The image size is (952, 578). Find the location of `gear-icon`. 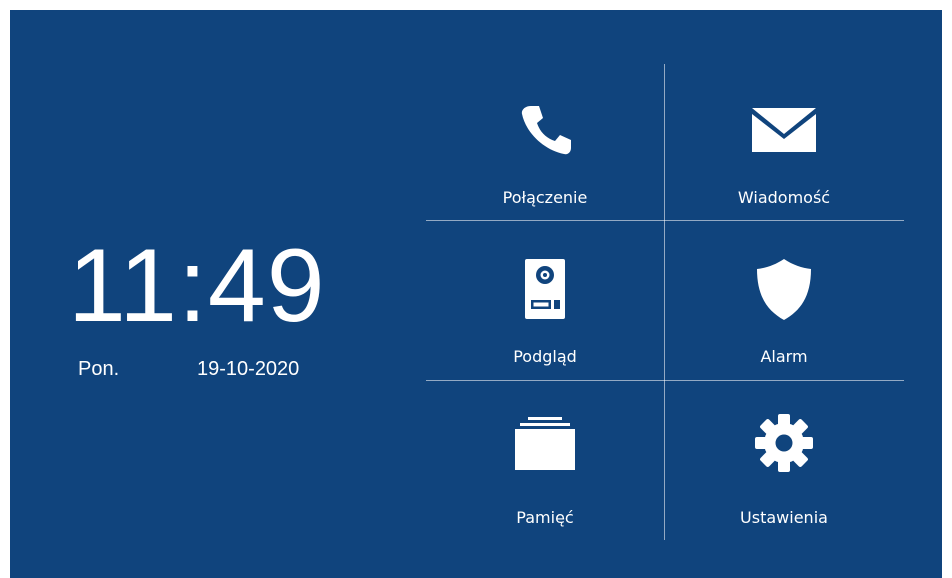

gear-icon is located at coordinates (784, 443).